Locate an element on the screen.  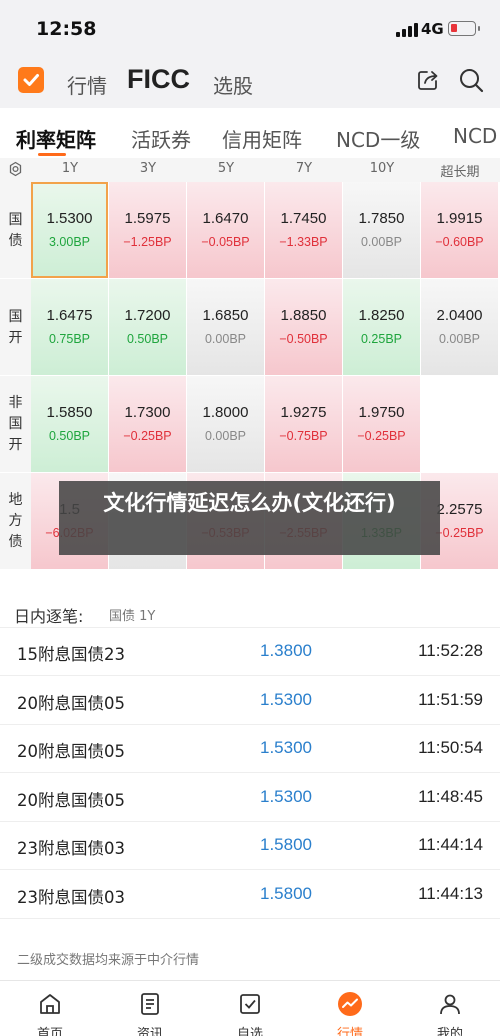
col-header: 超长期 is located at coordinates (460, 170).